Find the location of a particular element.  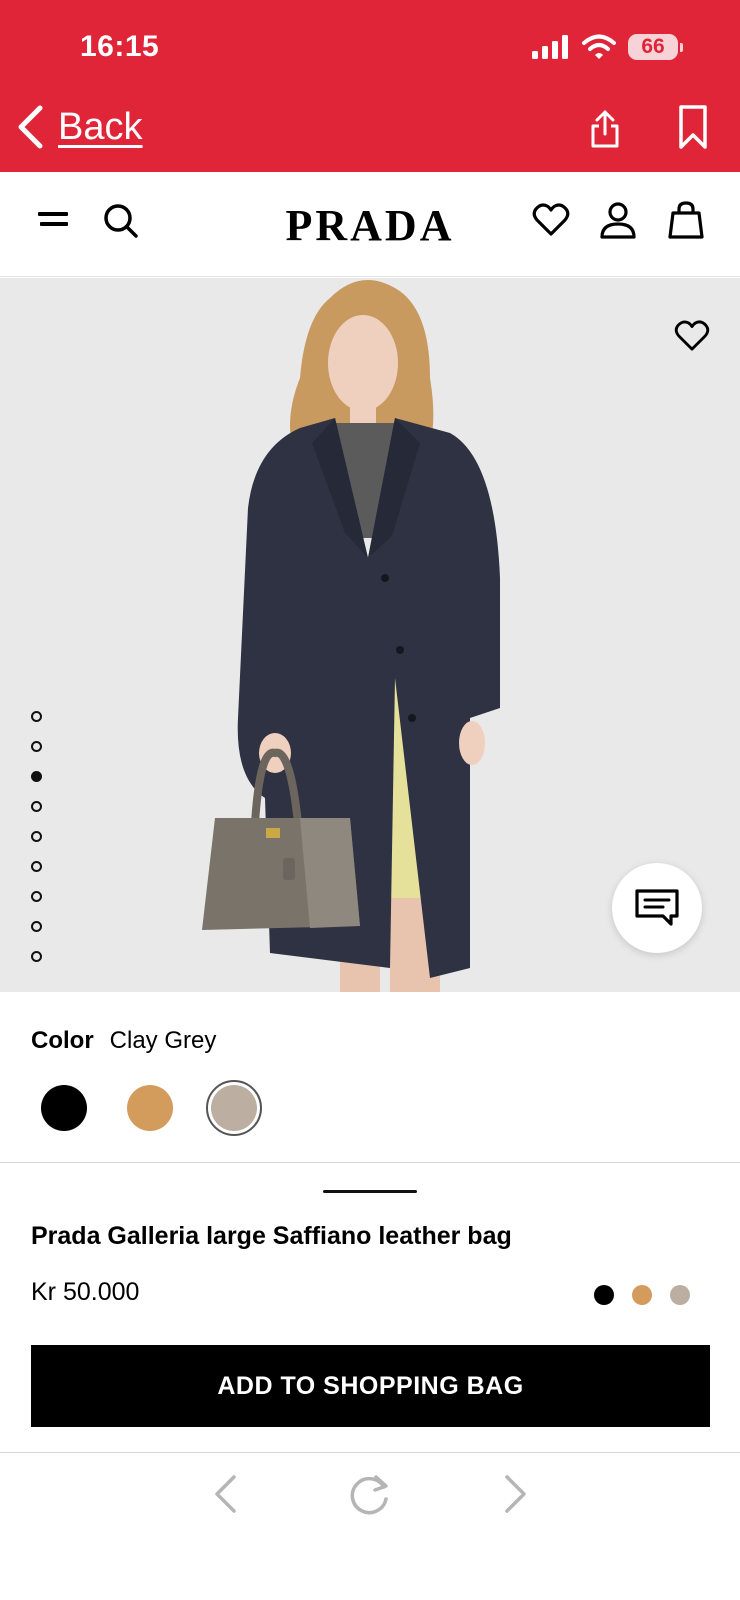

shopping-bag-icon is located at coordinates (686, 220).